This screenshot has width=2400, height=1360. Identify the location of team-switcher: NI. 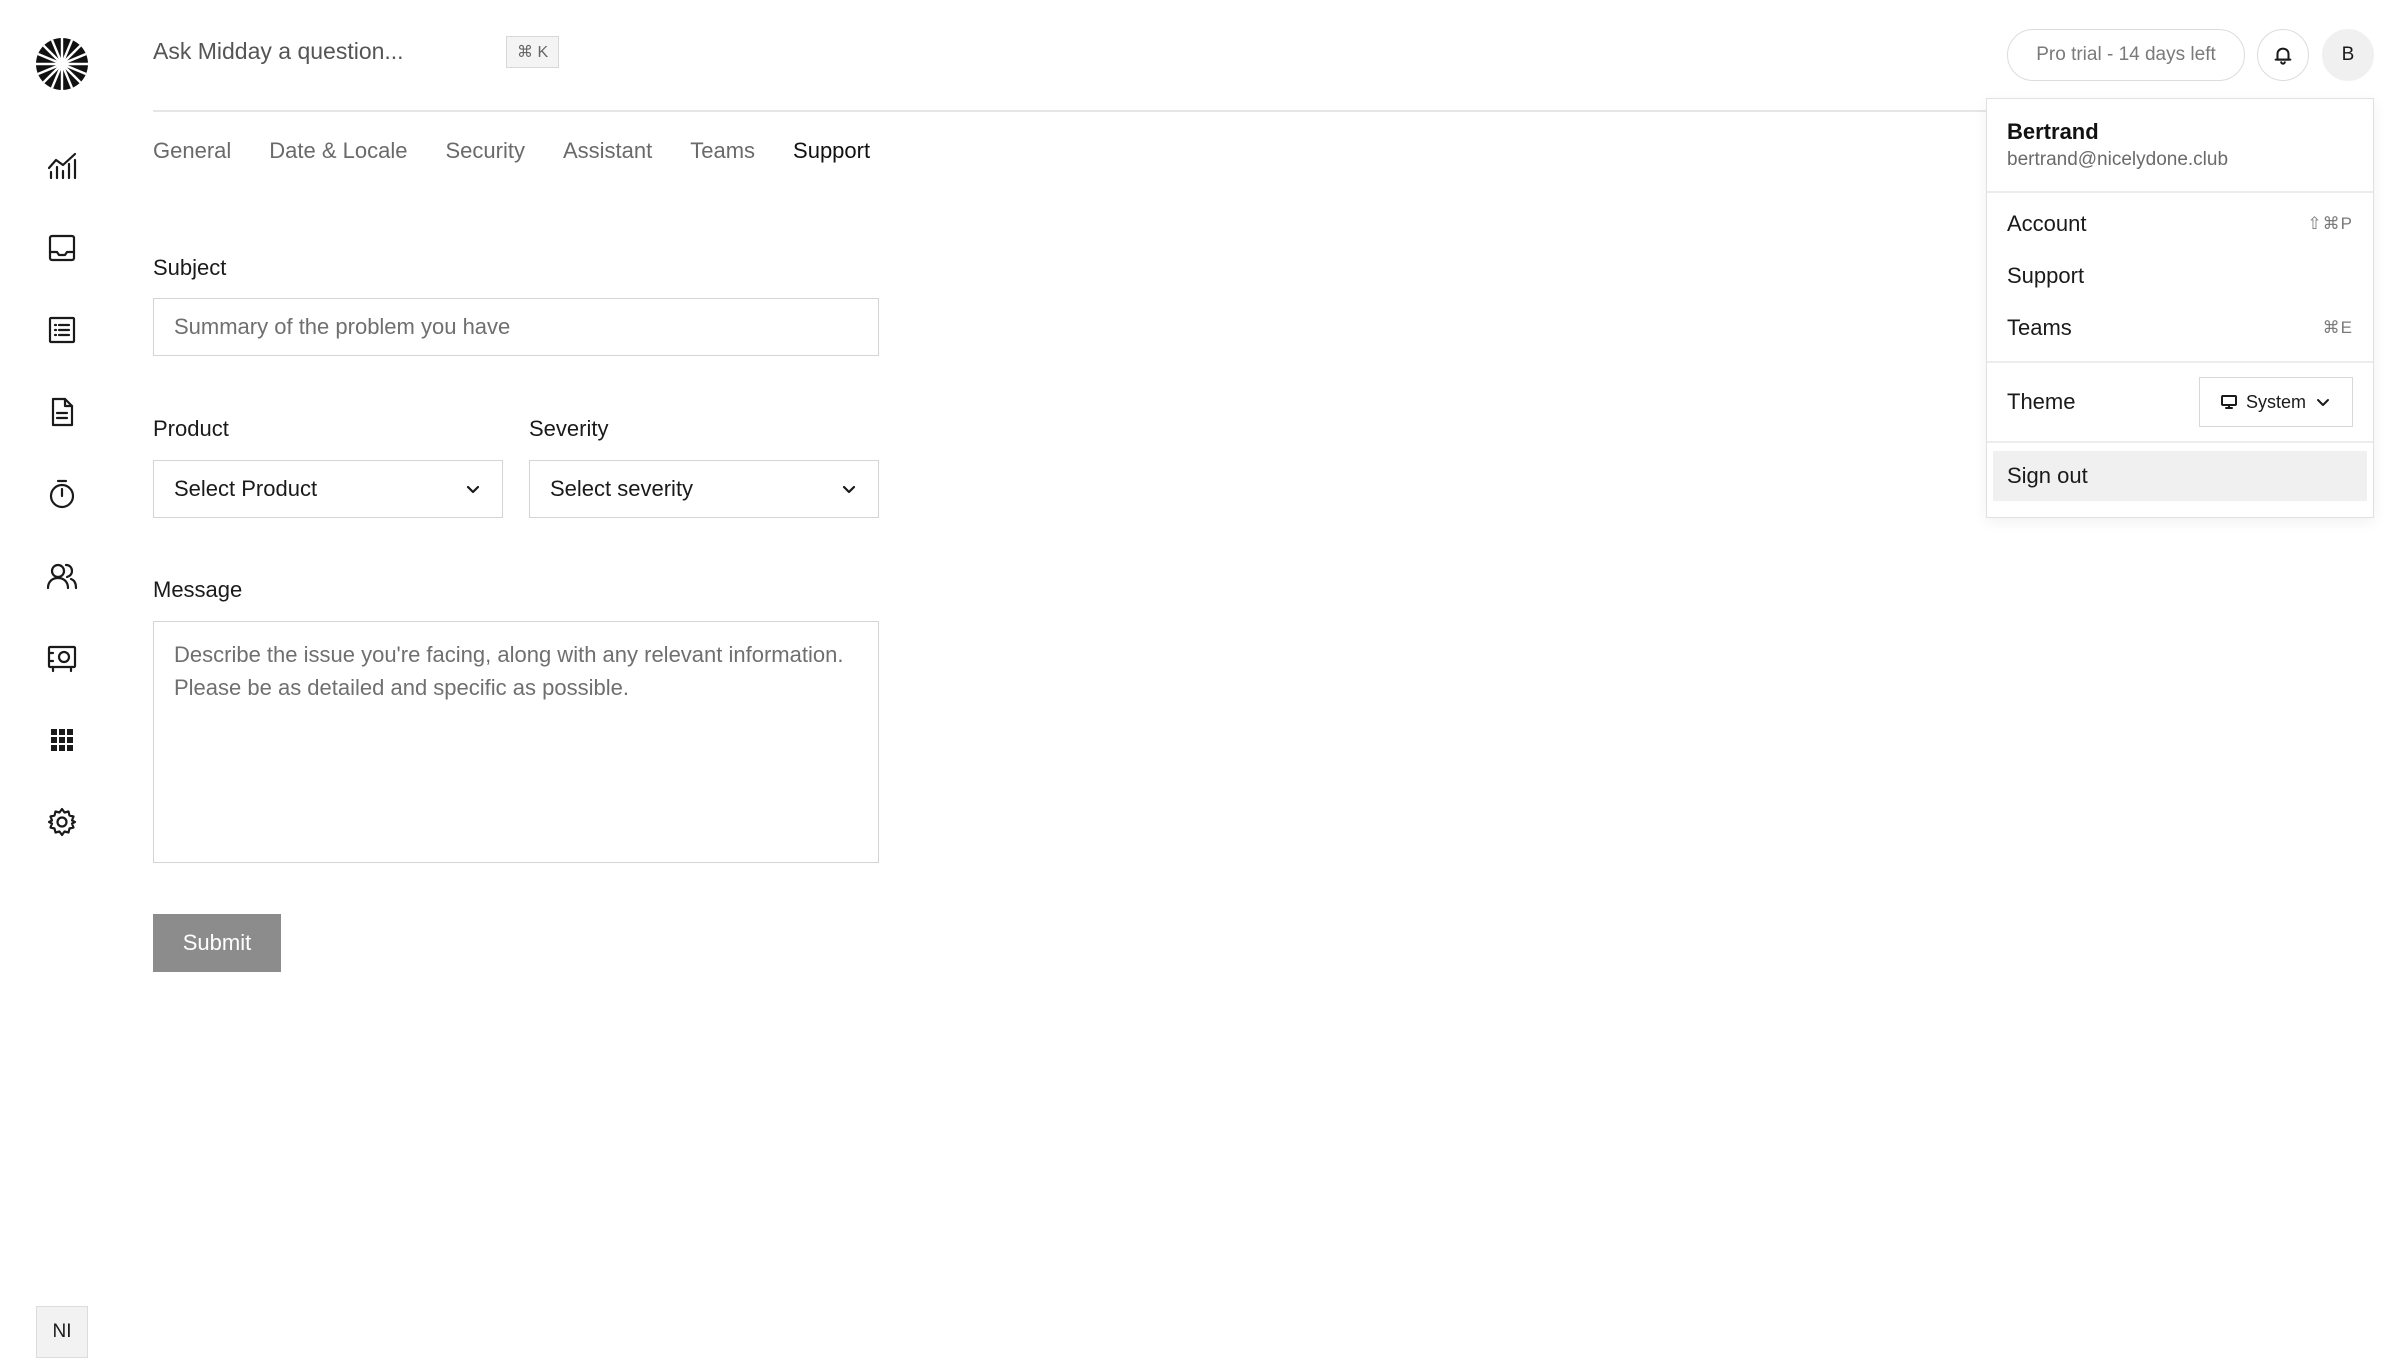
(62, 1332).